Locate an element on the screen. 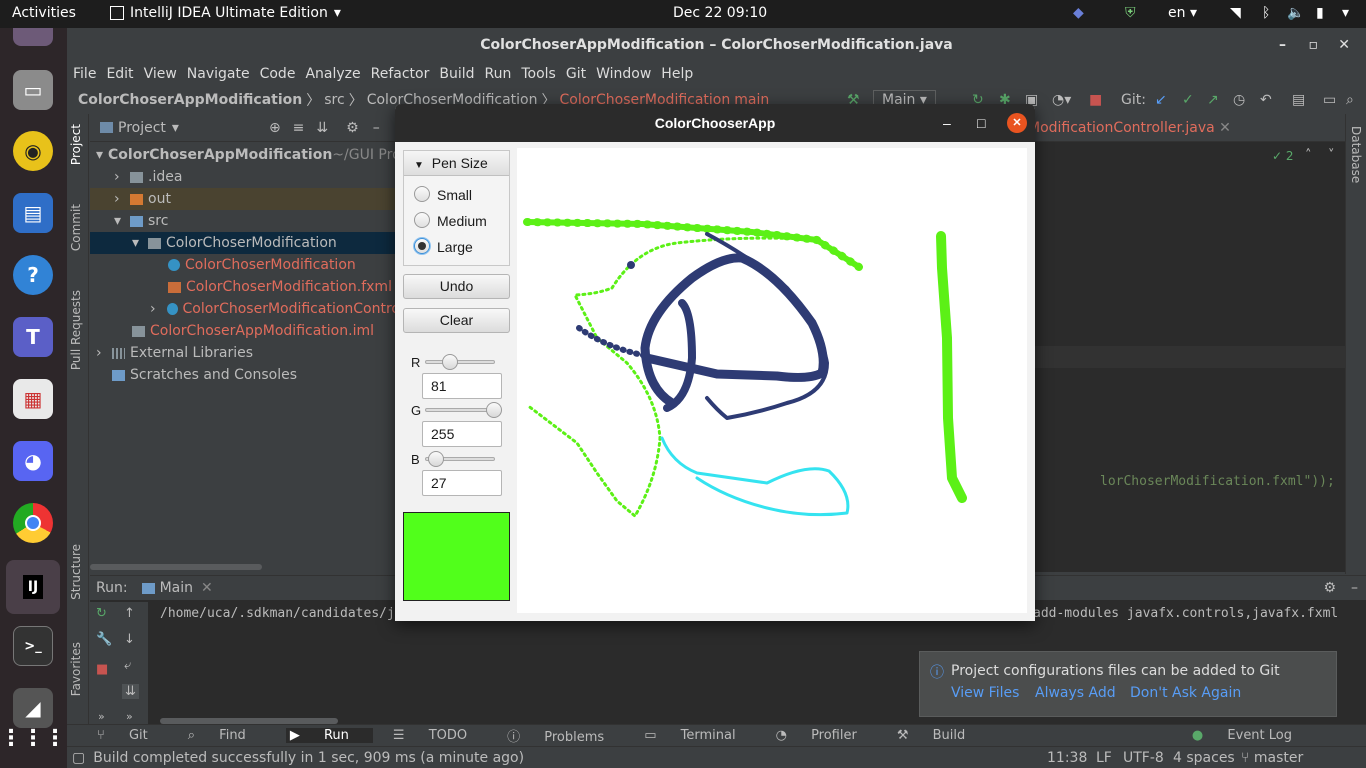  chevron-down-icon: ▾ is located at coordinates (175, 128).